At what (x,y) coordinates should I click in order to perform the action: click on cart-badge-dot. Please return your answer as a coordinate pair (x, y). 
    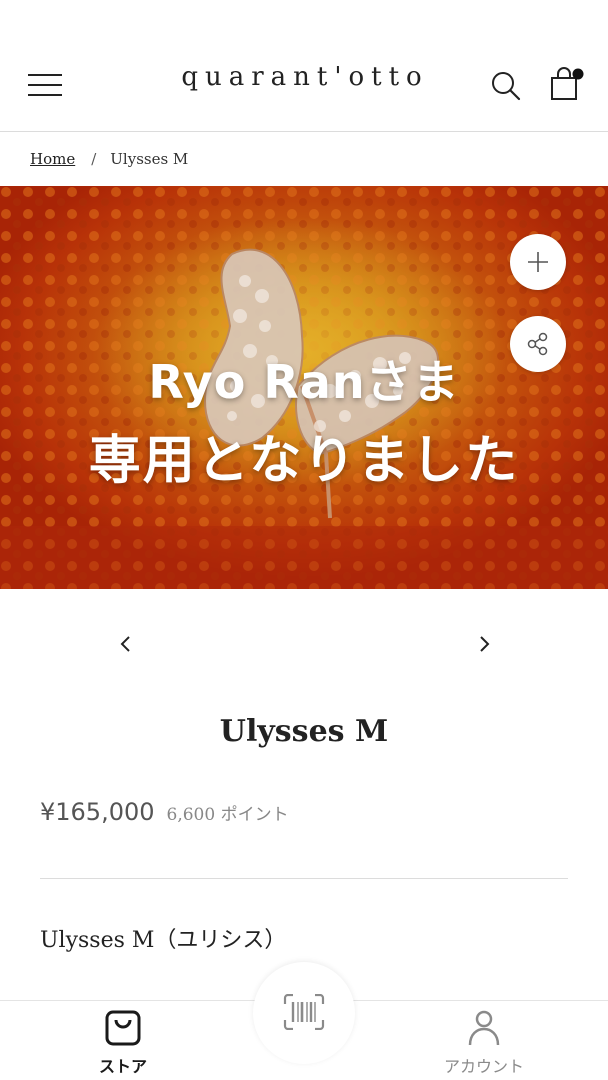
    Looking at the image, I should click on (578, 74).